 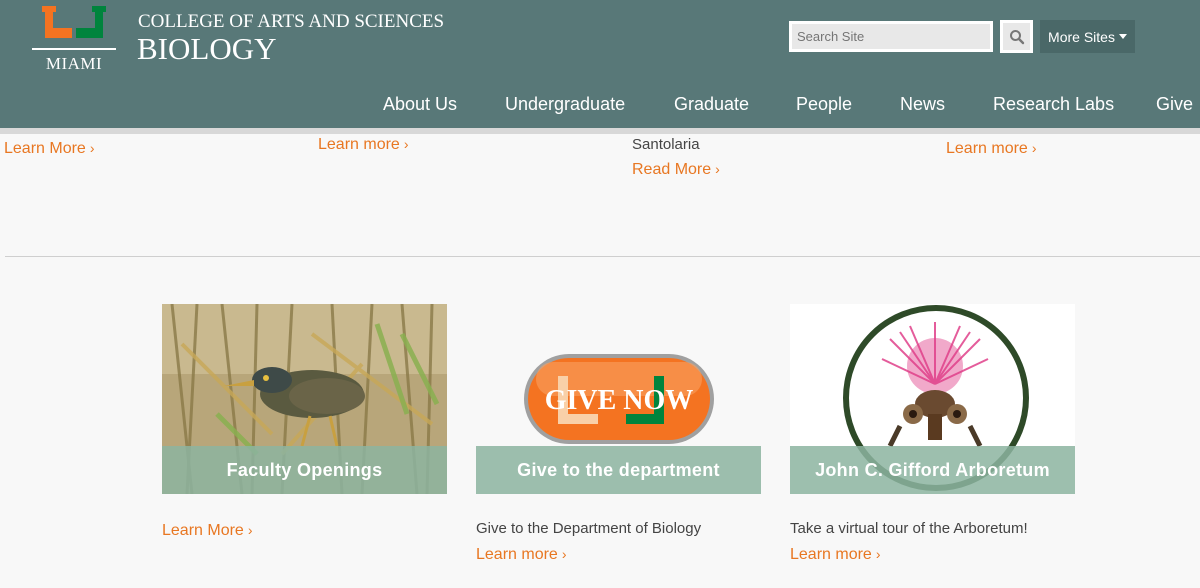 I want to click on u-logo-icon, so click(x=74, y=22).